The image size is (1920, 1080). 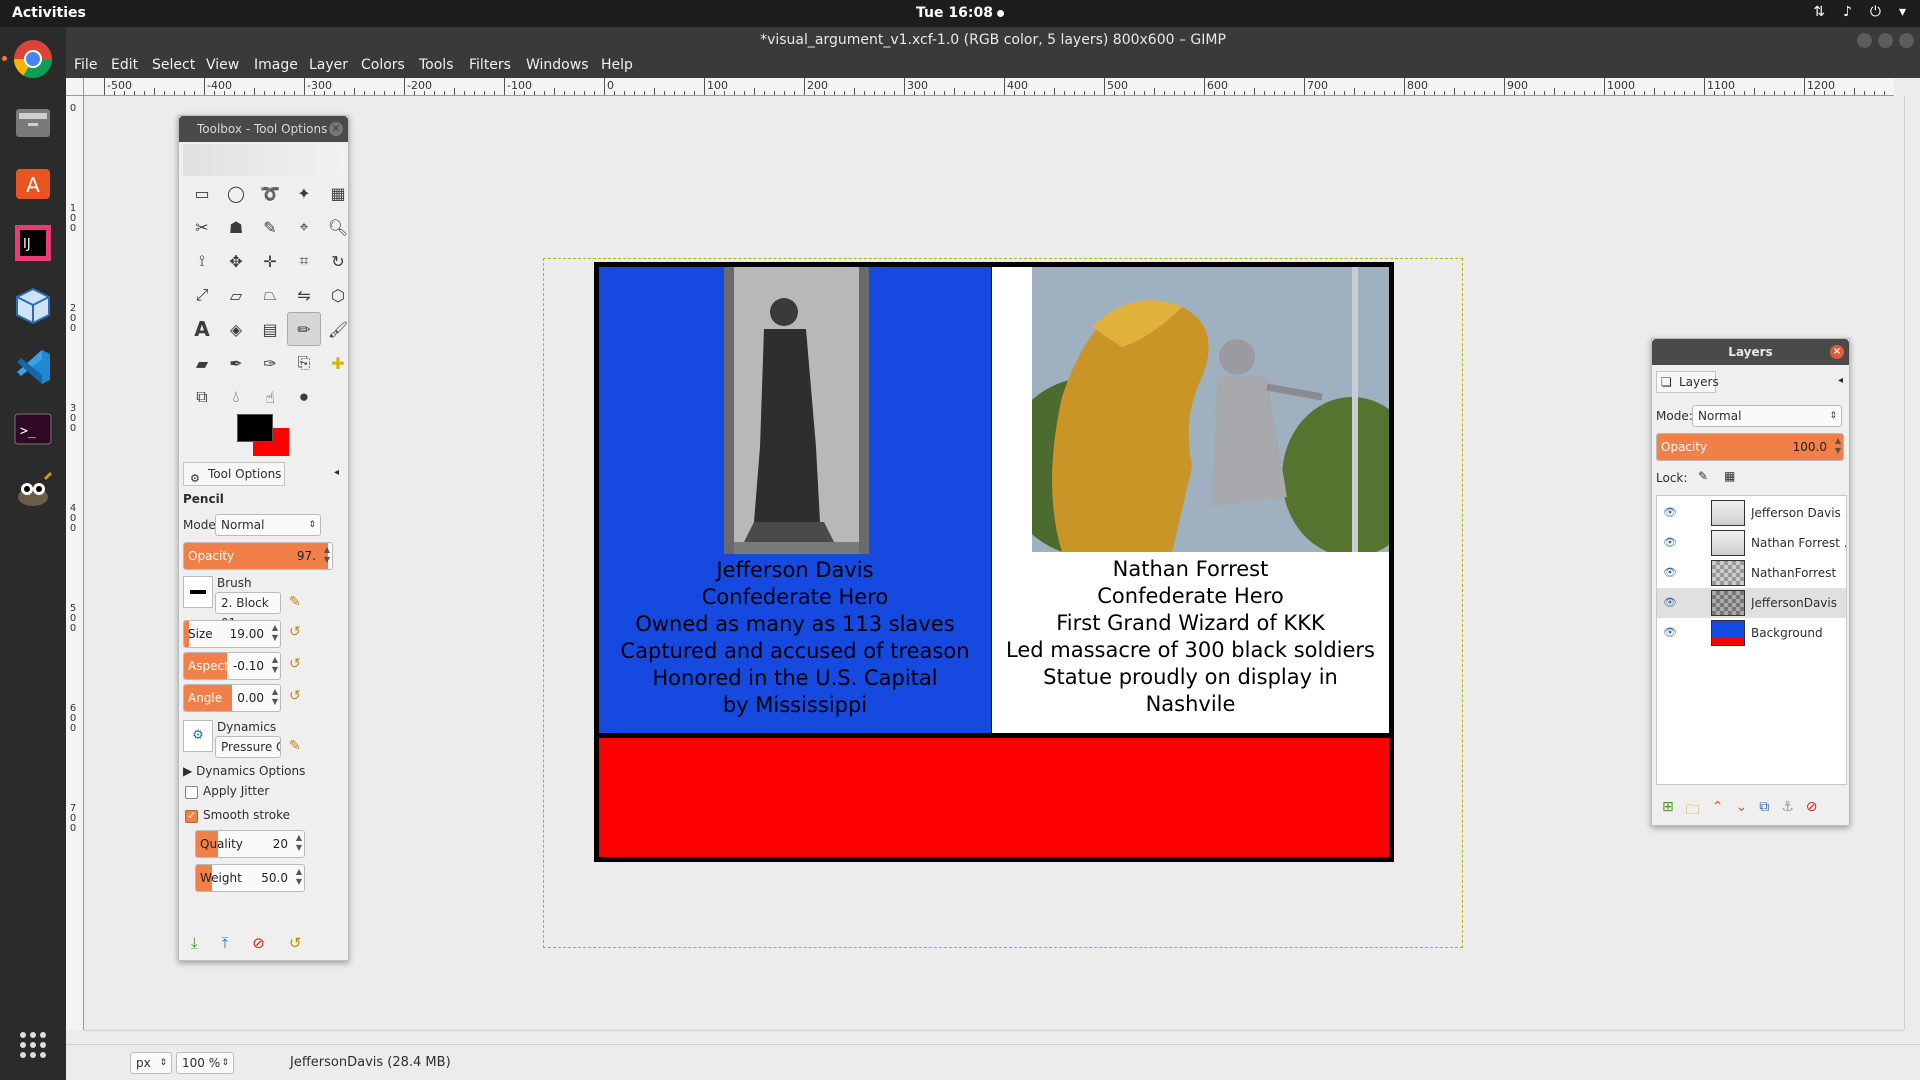 I want to click on aspect-slider: Aspect ... -0.10 ▲ ▼, so click(x=232, y=666).